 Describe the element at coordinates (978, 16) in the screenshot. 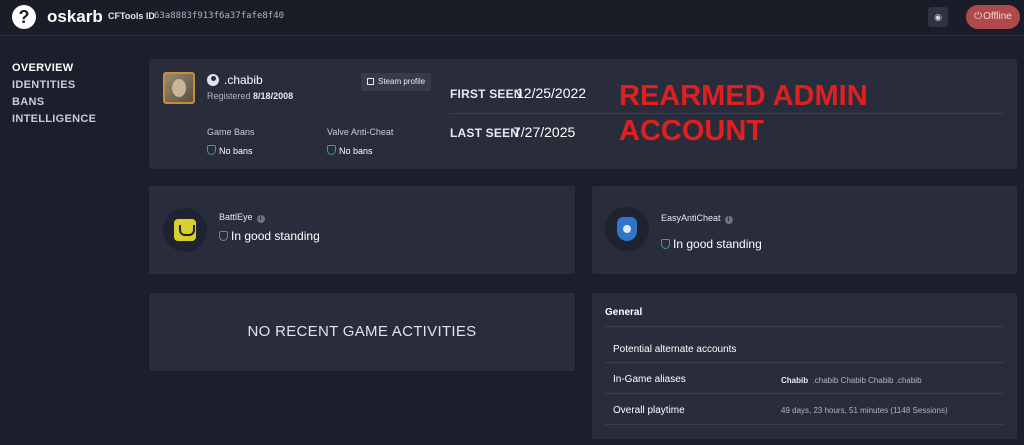

I see `power-icon: ⏻` at that location.